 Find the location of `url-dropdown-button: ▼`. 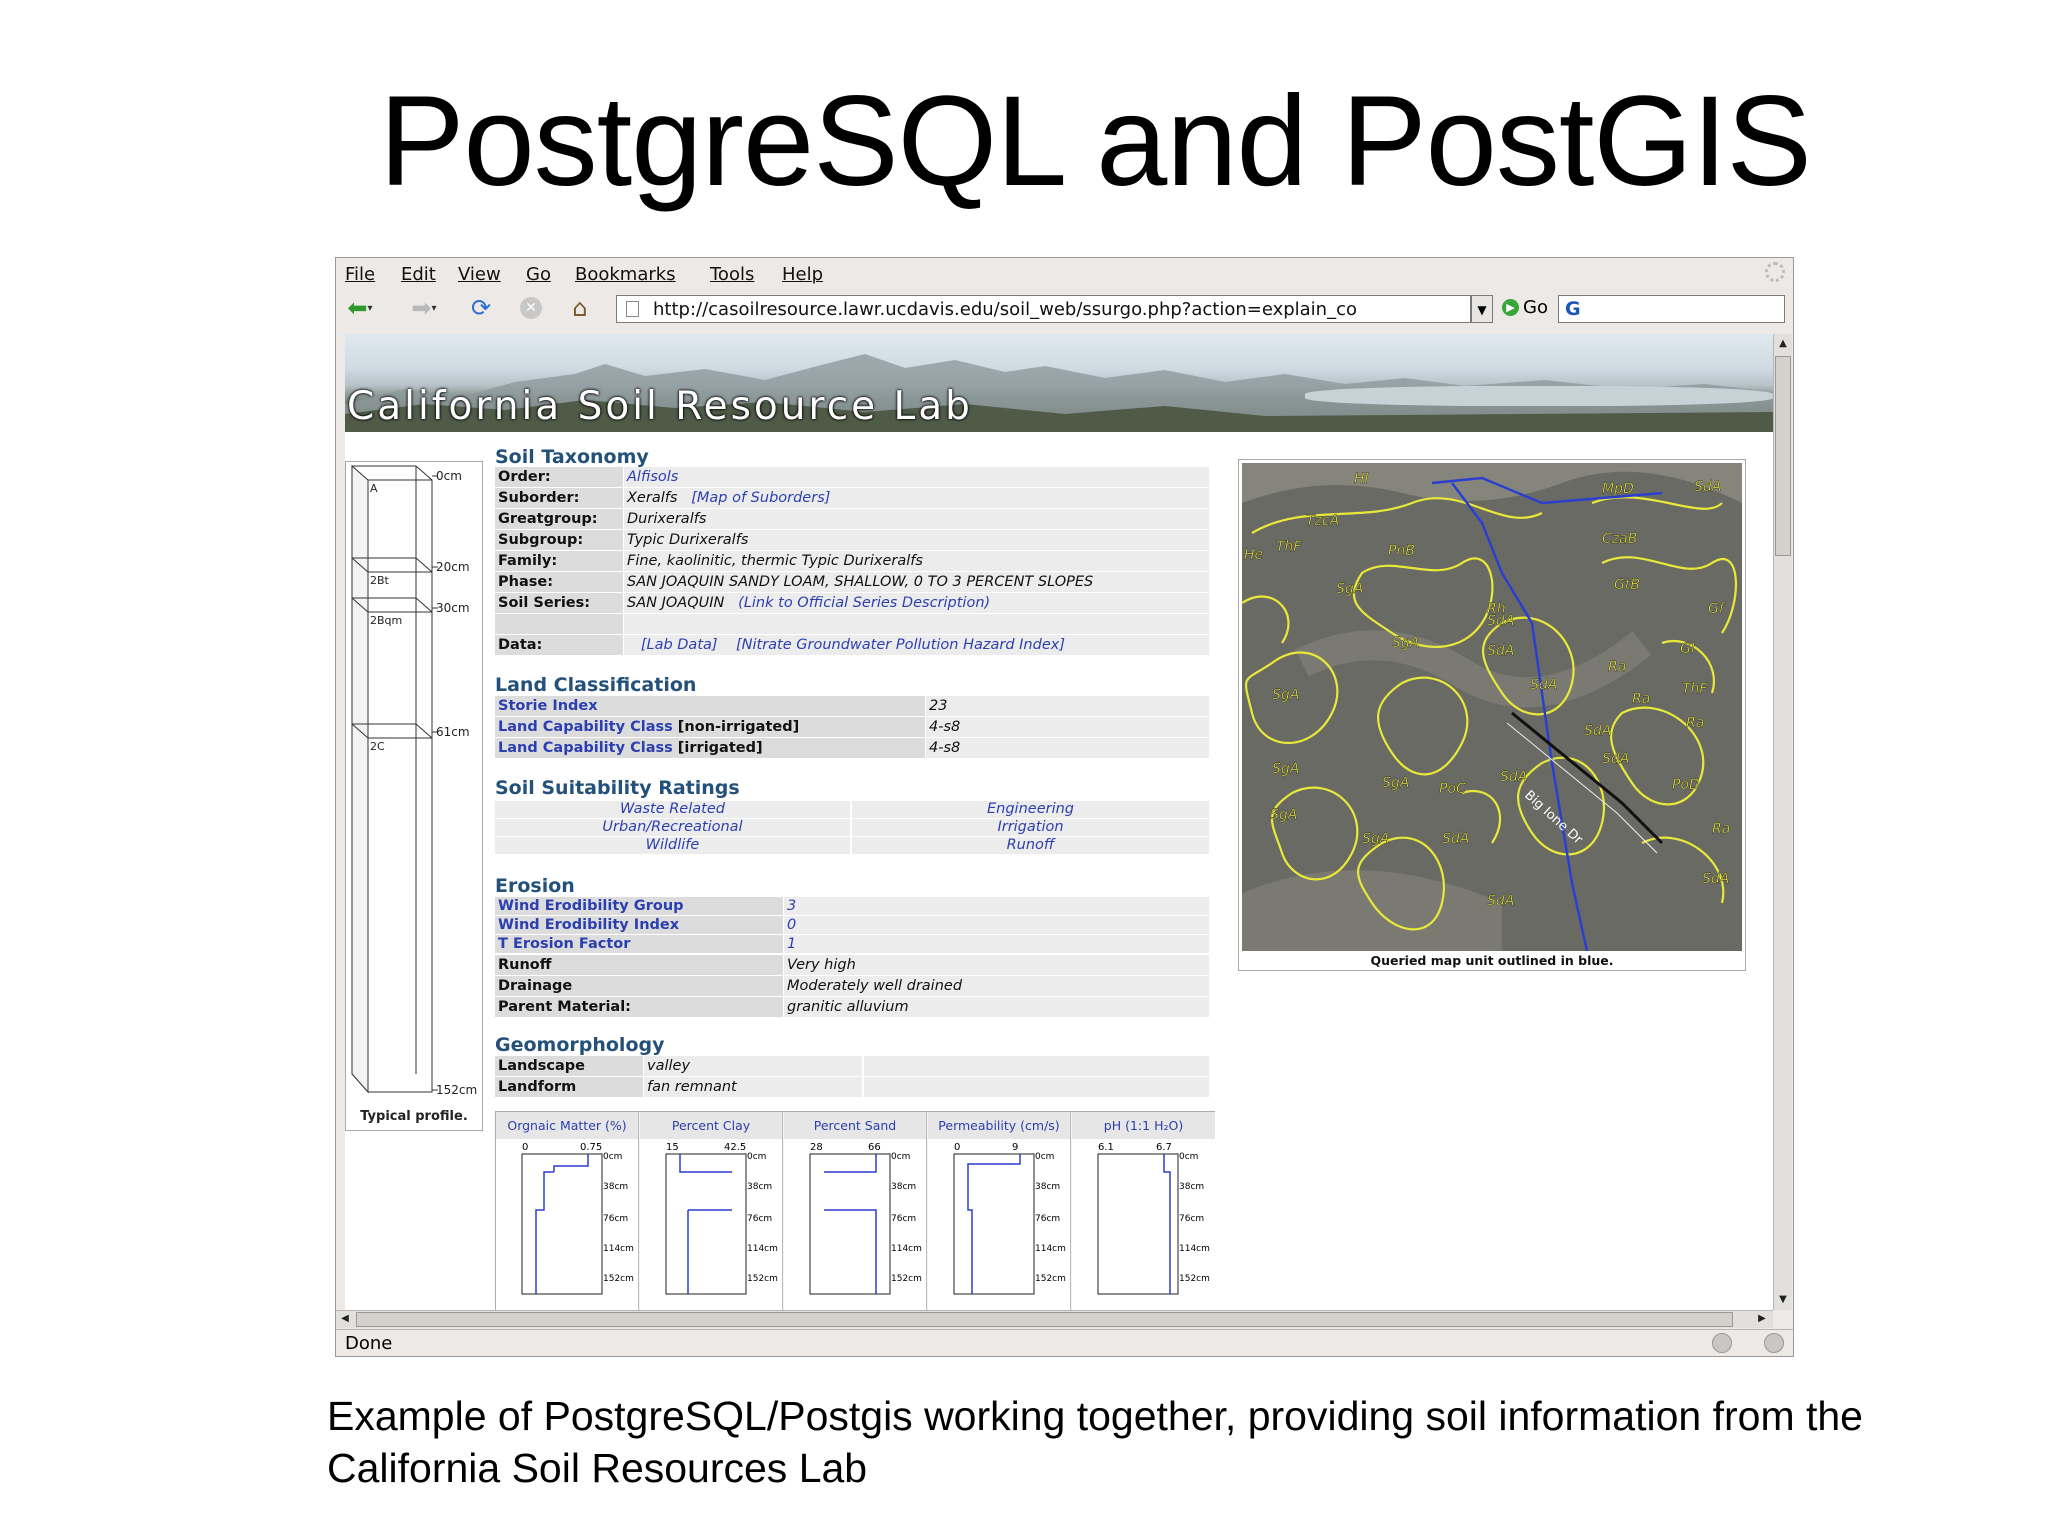

url-dropdown-button: ▼ is located at coordinates (1482, 309).